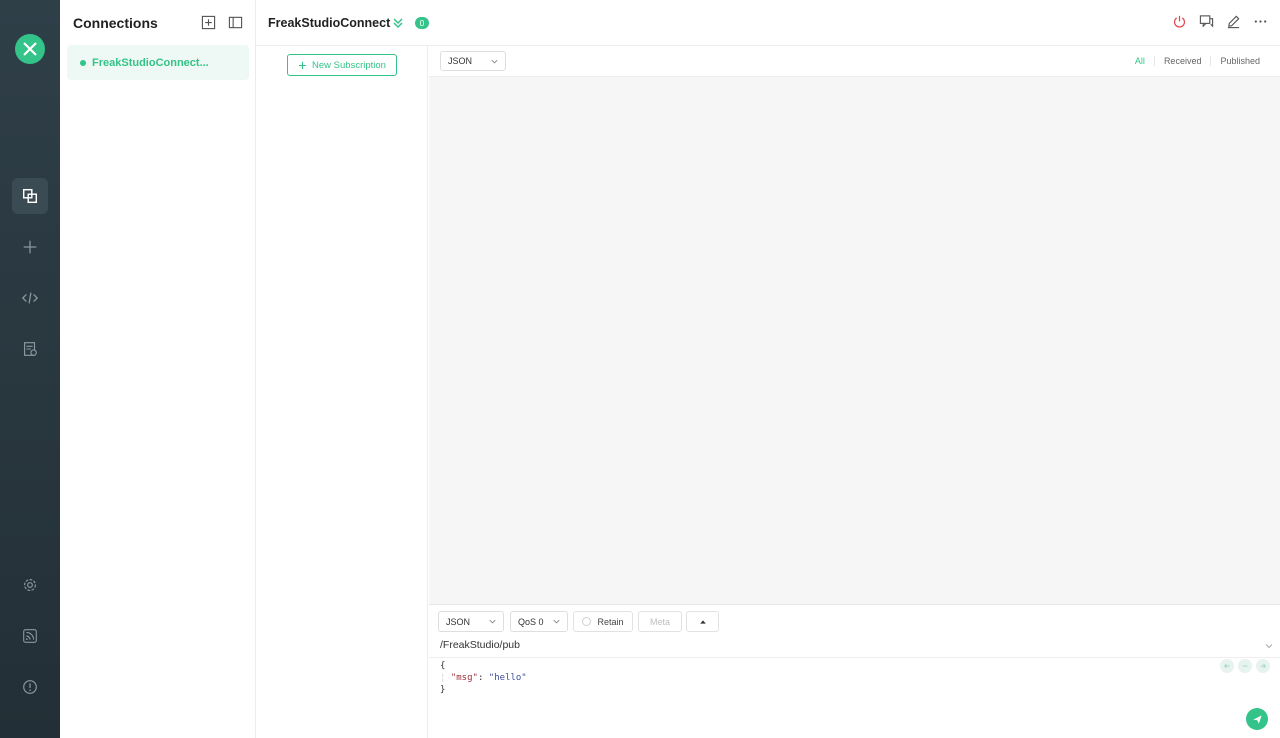  What do you see at coordinates (443, 690) in the screenshot?
I see `payload-line-close: }` at bounding box center [443, 690].